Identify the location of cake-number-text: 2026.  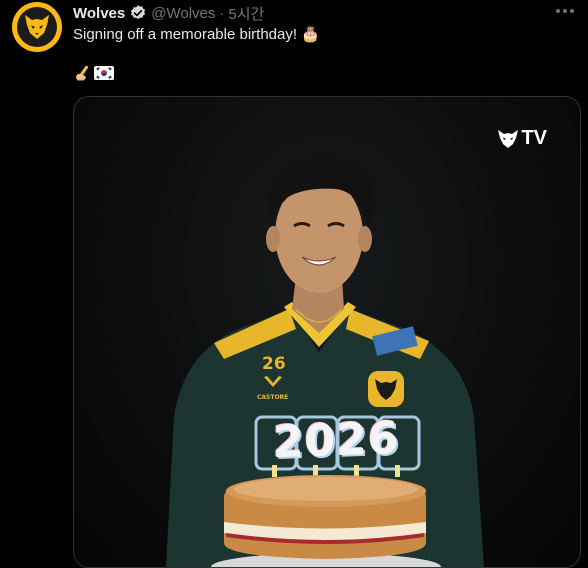
(336, 440).